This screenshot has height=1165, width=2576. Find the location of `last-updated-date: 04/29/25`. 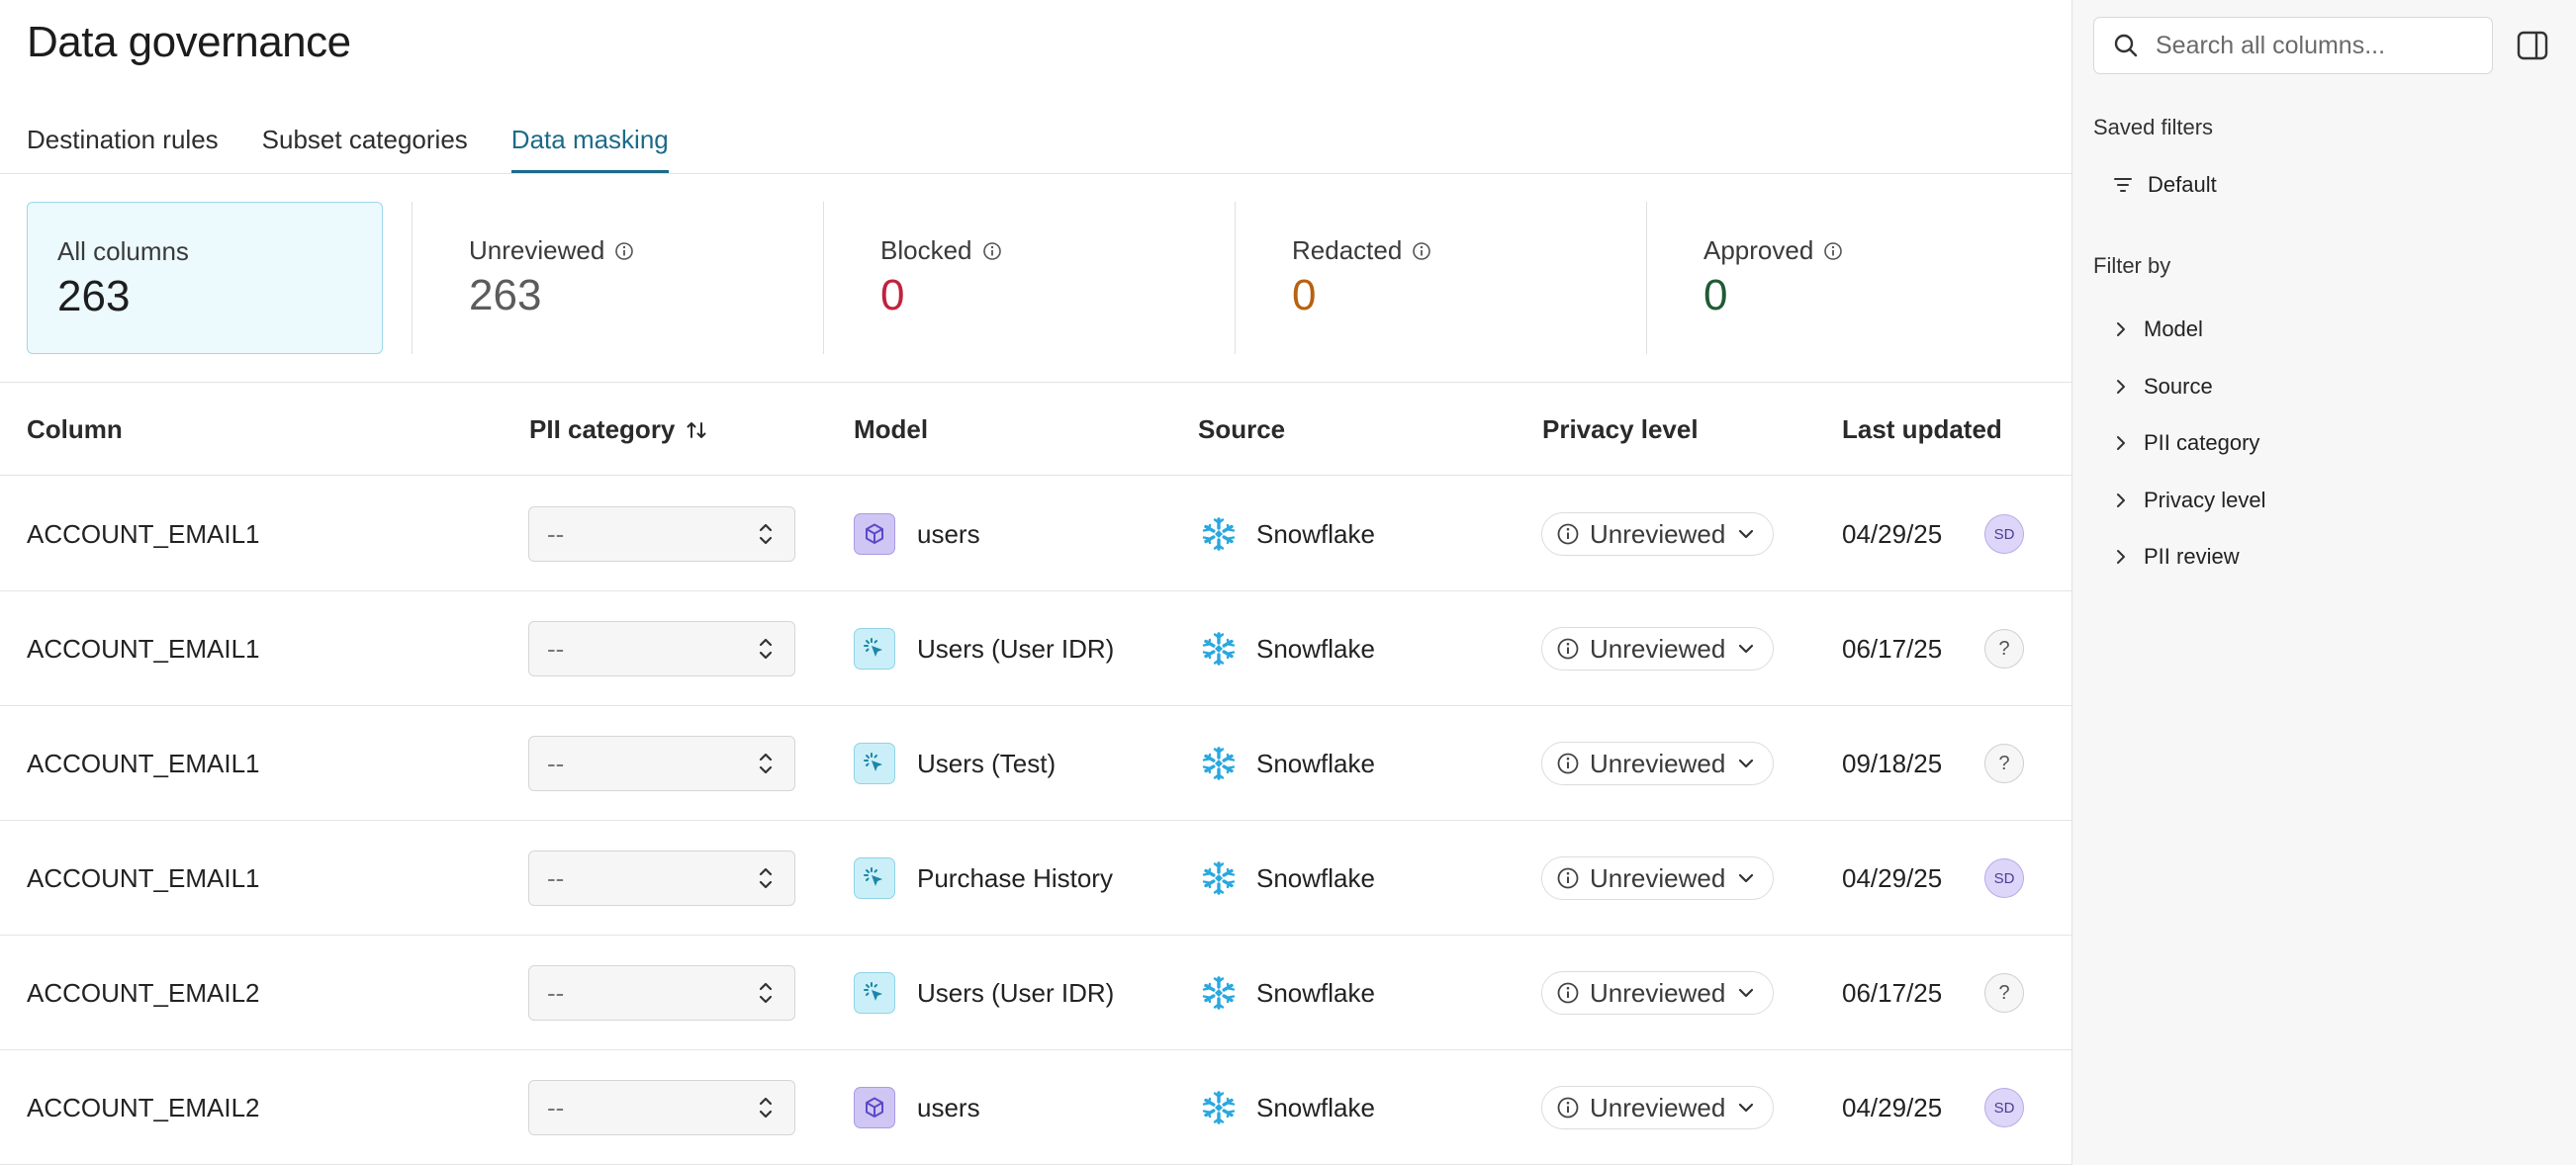

last-updated-date: 04/29/25 is located at coordinates (1893, 877).